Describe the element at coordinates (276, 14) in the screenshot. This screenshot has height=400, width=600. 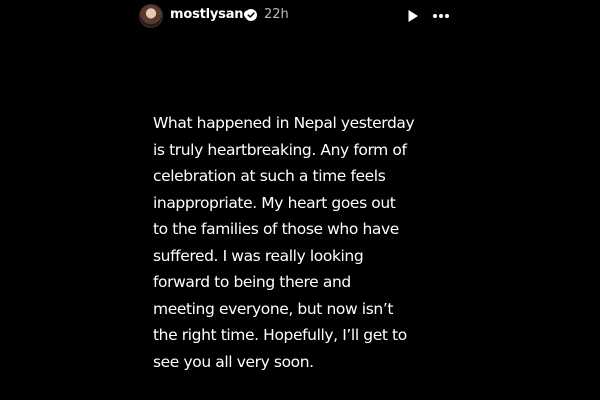
I see `post-time: 22h` at that location.